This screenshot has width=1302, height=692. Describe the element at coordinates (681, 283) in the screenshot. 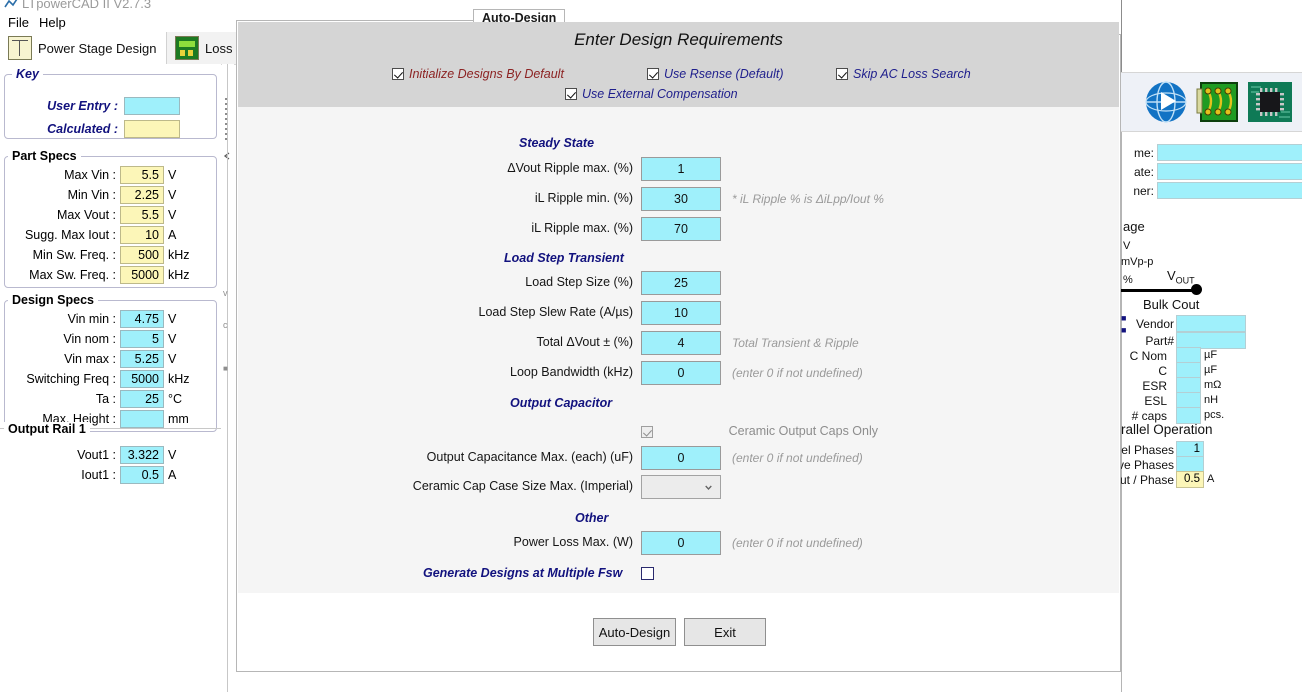

I see `load-step-size-input: 25` at that location.